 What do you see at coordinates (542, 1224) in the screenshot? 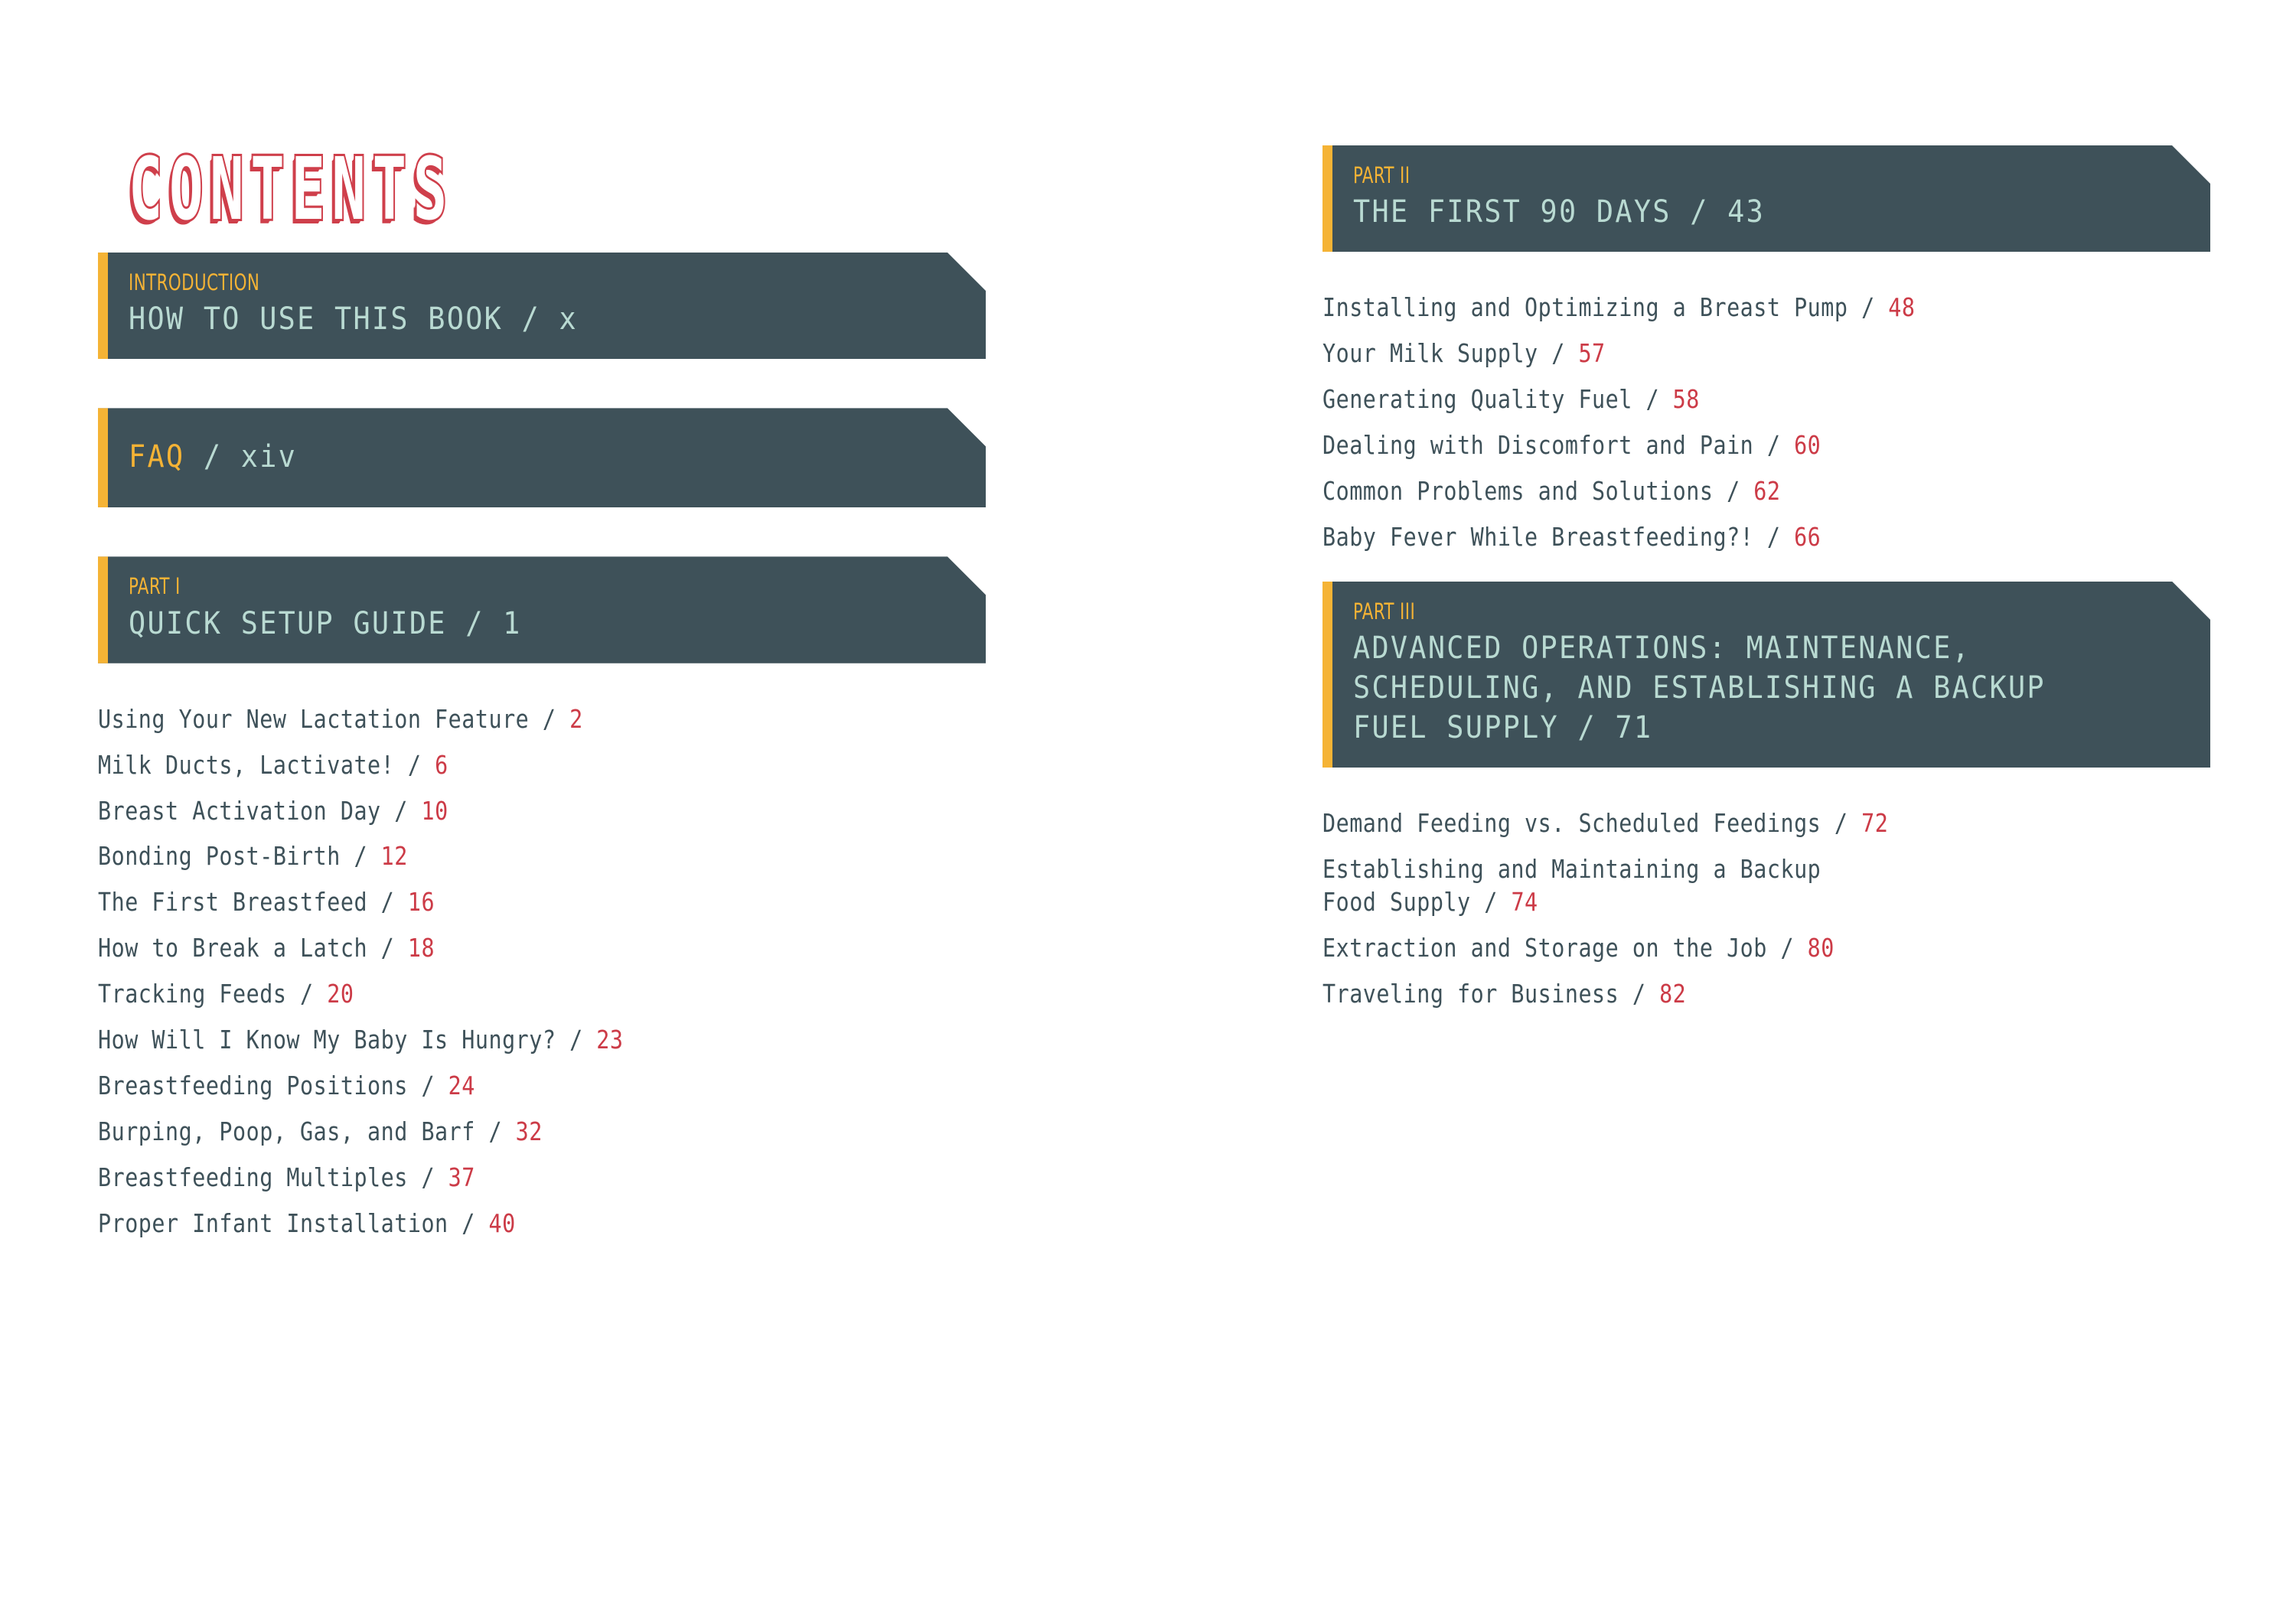
I see `toc-entry: Proper Infant Installation / 40` at bounding box center [542, 1224].